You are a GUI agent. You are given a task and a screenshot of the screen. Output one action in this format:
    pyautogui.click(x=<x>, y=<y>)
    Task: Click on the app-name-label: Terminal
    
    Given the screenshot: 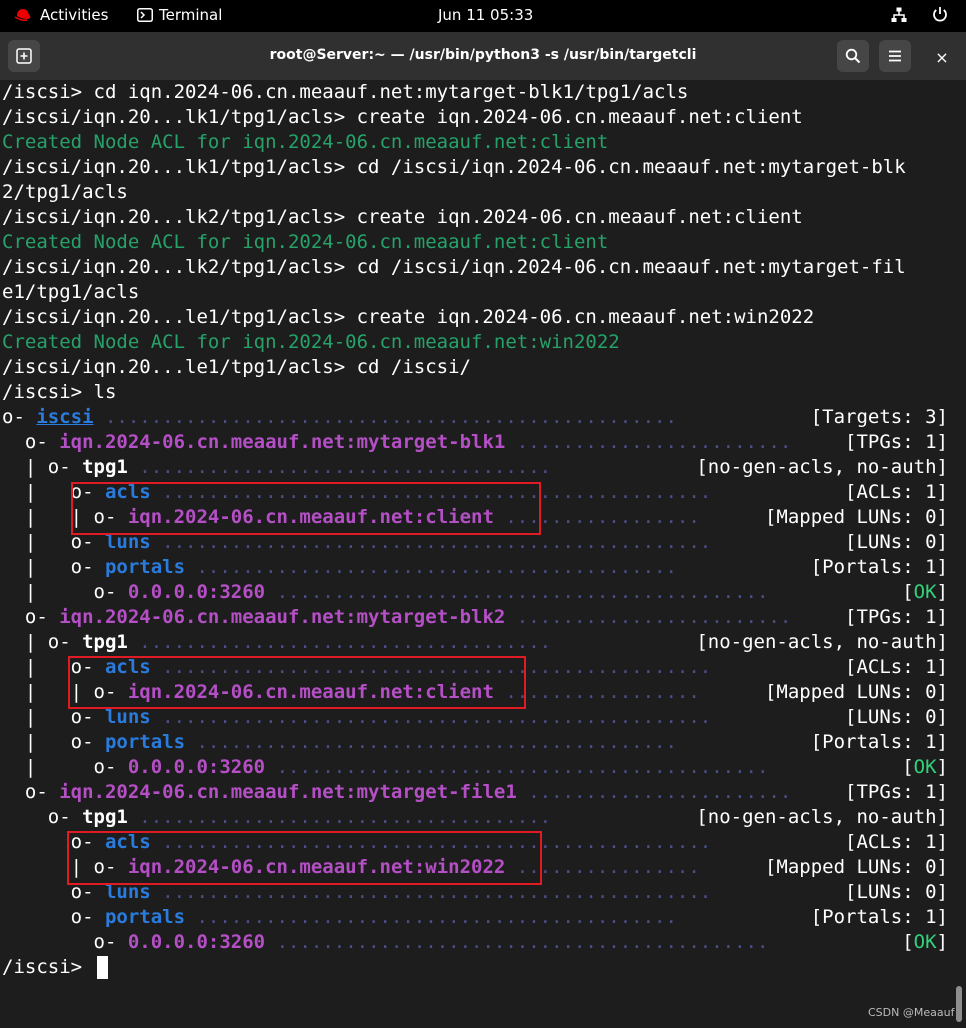 What is the action you would take?
    pyautogui.click(x=191, y=15)
    